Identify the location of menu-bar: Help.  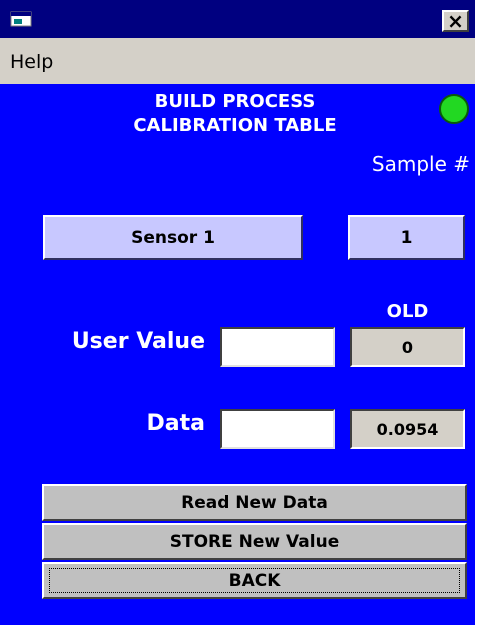
(237, 61).